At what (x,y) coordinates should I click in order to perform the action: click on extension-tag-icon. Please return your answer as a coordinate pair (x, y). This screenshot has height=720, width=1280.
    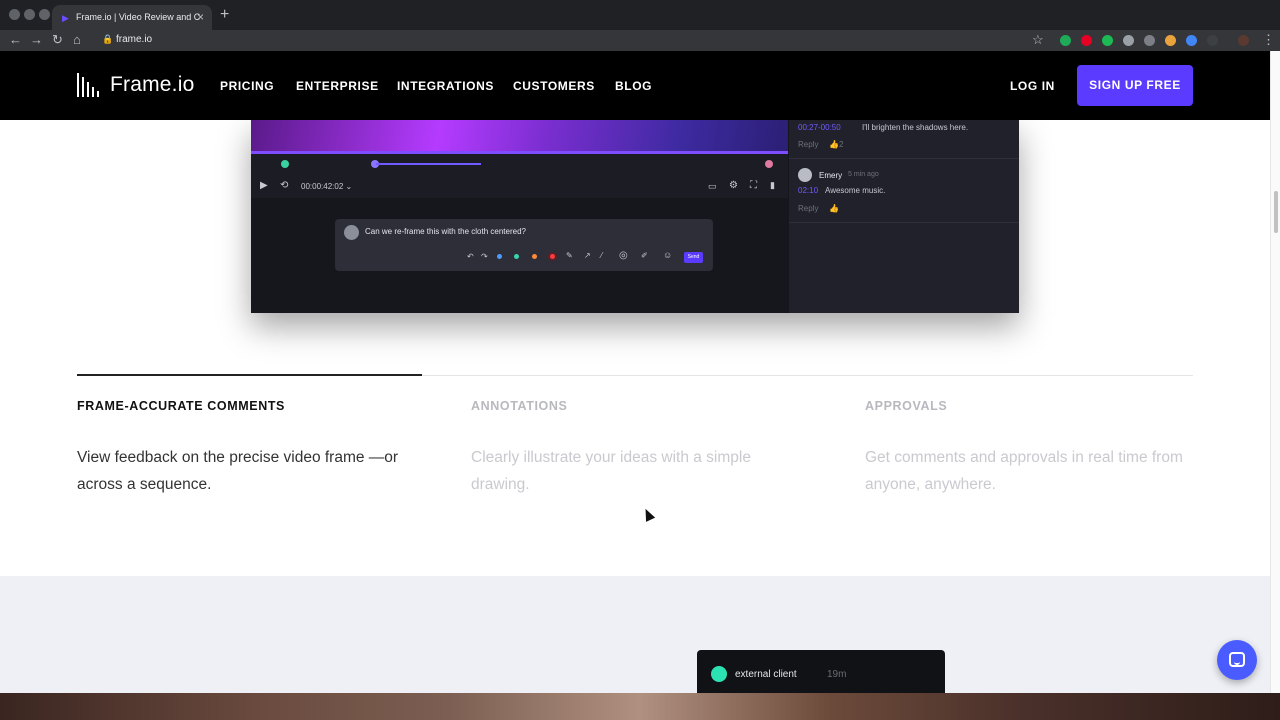
    Looking at the image, I should click on (1128, 40).